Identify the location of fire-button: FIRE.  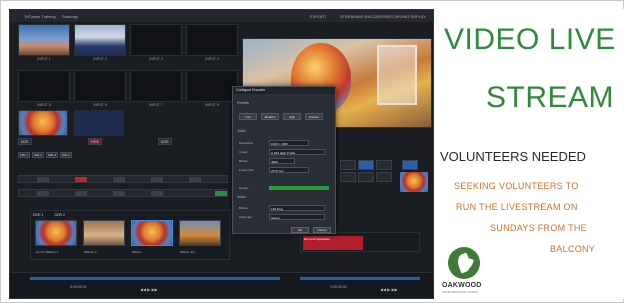
(95, 141).